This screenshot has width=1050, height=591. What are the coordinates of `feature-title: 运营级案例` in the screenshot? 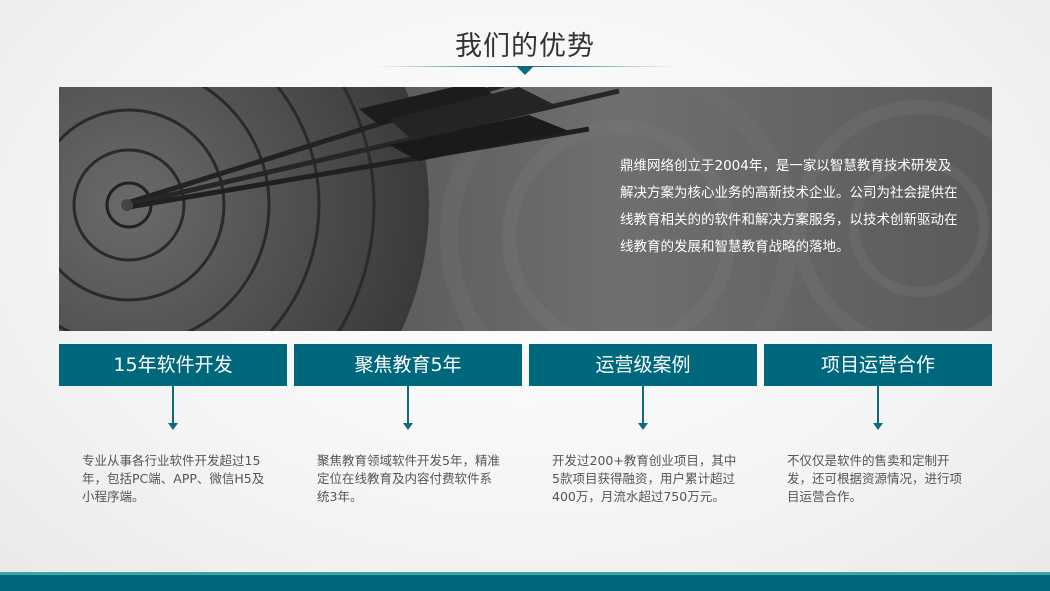 It's located at (643, 365).